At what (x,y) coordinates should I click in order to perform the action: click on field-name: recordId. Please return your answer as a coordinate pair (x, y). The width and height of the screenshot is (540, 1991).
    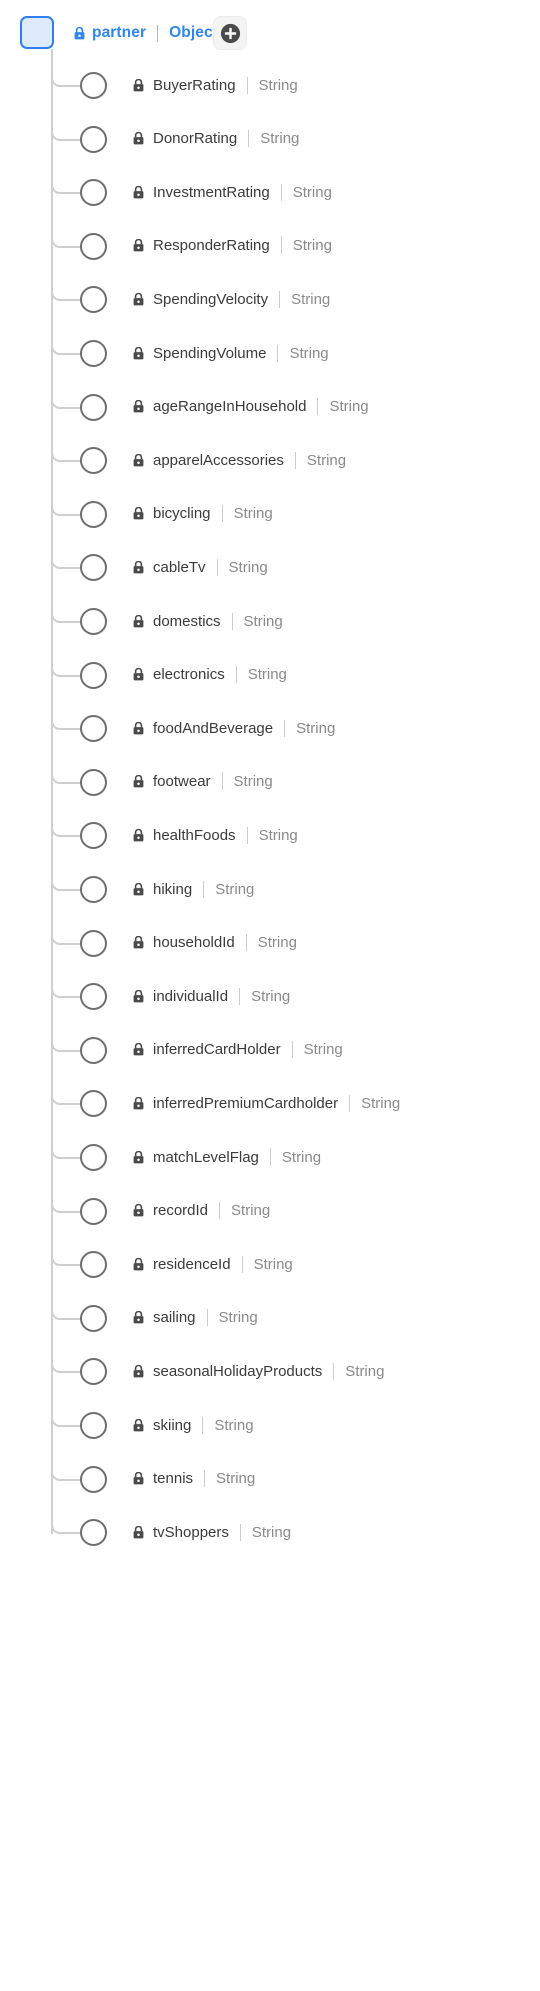
    Looking at the image, I should click on (181, 1211).